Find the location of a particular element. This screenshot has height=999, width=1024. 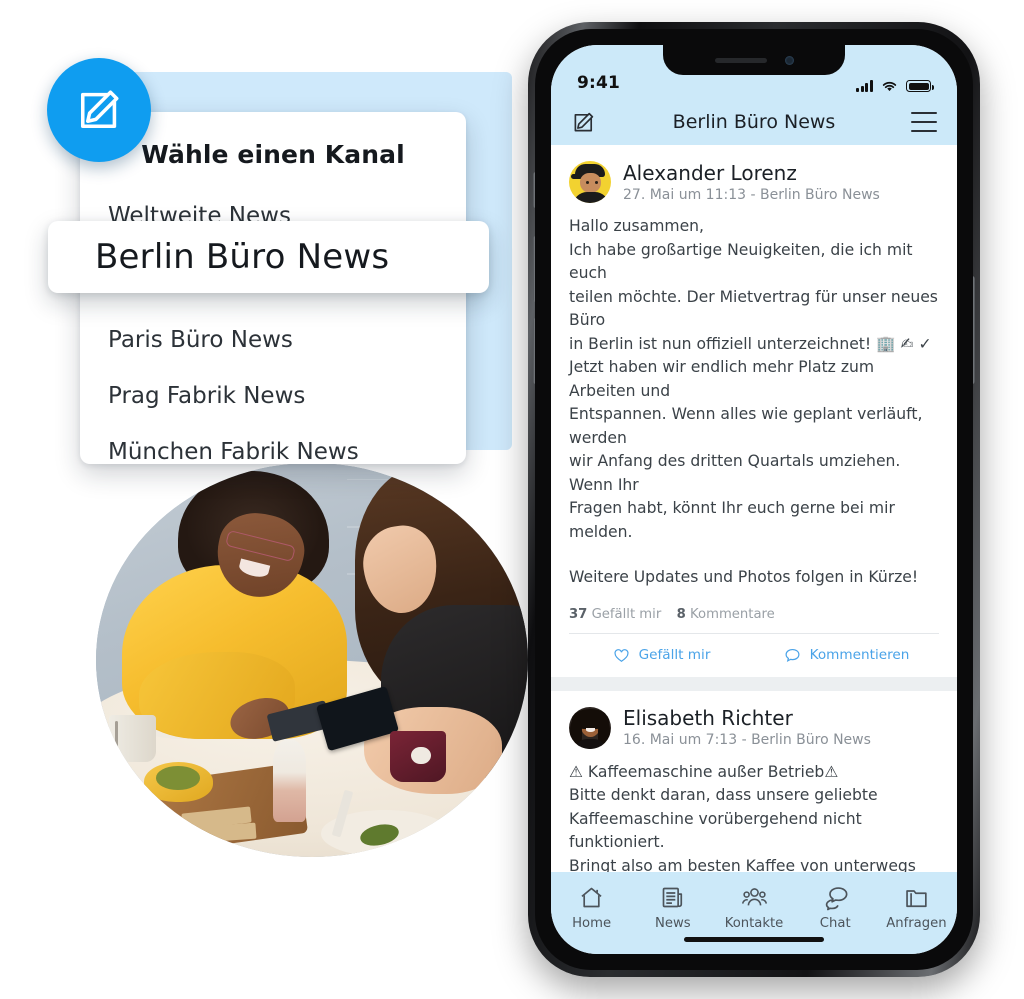

like-count-label: Gefällt mir is located at coordinates (626, 614).